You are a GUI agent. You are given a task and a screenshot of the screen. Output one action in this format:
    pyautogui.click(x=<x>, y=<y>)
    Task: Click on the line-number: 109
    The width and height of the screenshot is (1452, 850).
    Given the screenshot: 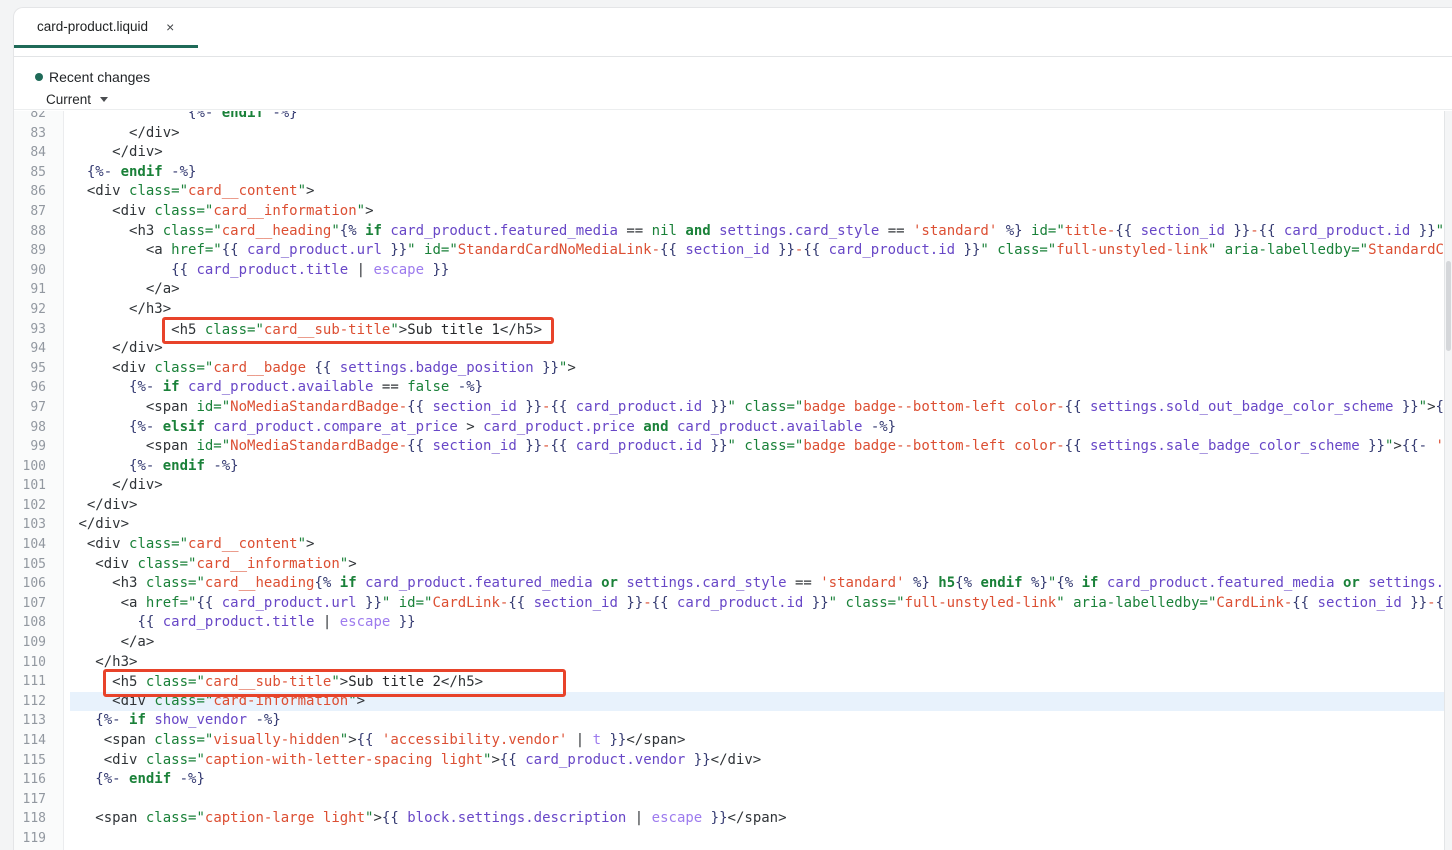 What is the action you would take?
    pyautogui.click(x=34, y=643)
    